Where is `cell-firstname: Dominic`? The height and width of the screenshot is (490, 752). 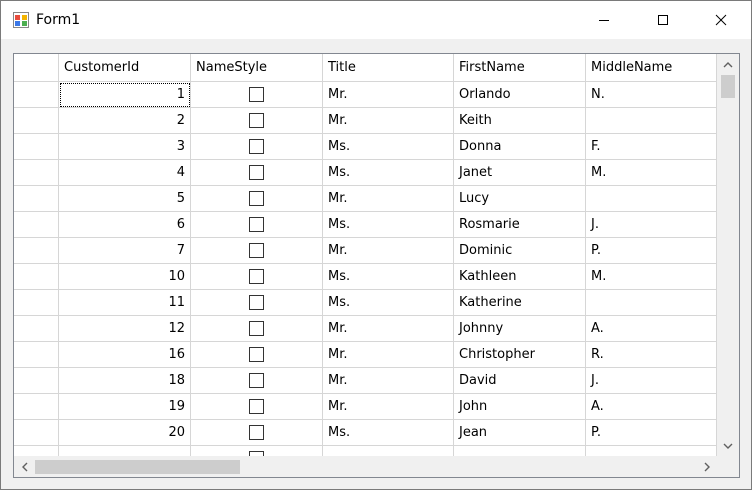
cell-firstname: Dominic is located at coordinates (520, 251).